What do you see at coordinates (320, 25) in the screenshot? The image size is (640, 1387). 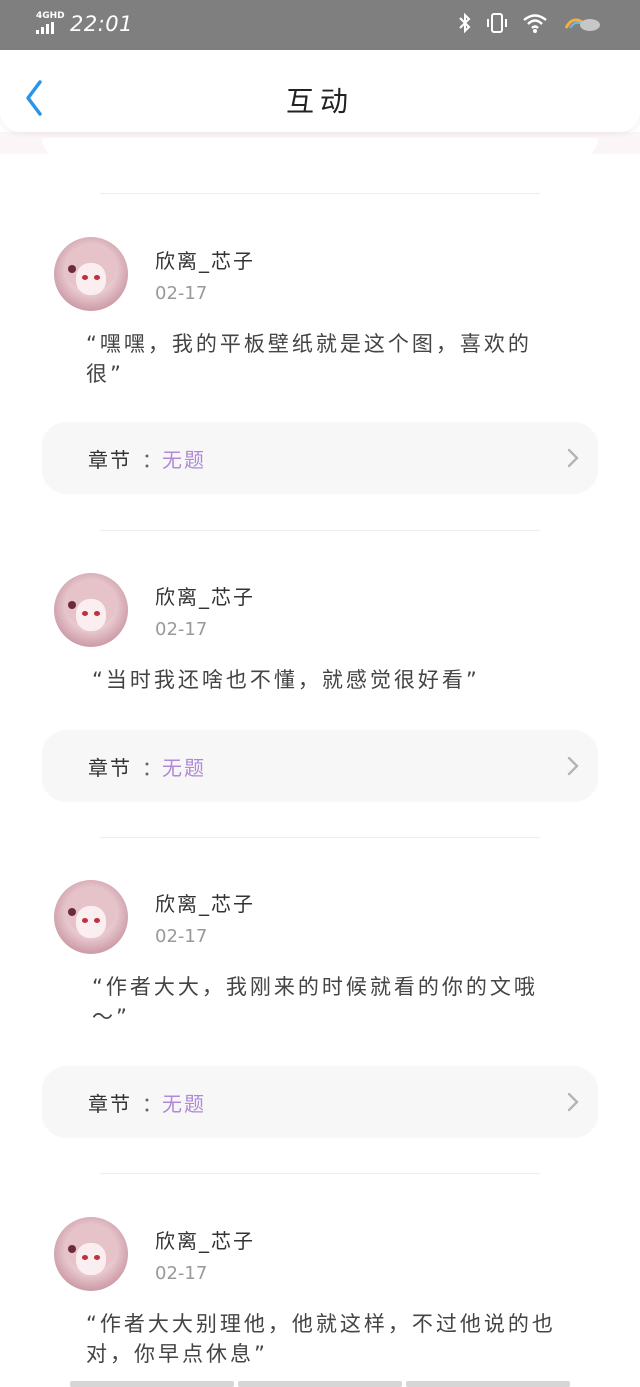 I see `status-bar: 4GHD 22:01` at bounding box center [320, 25].